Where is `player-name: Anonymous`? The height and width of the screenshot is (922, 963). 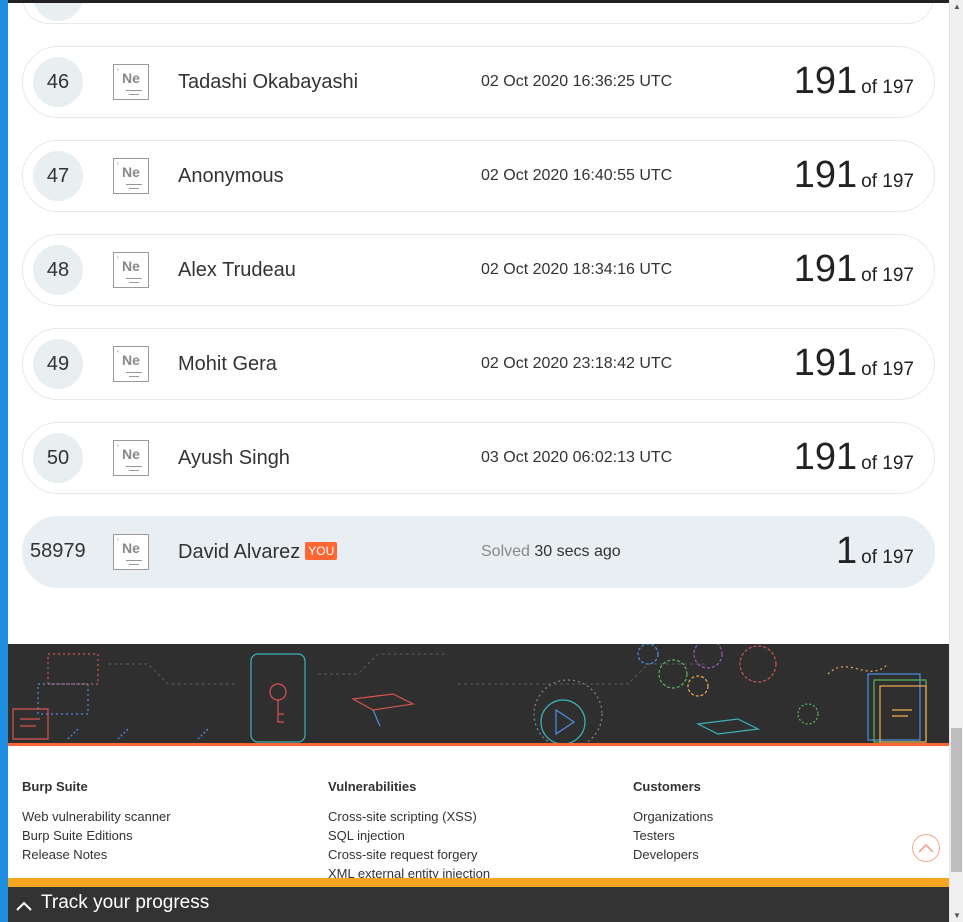 player-name: Anonymous is located at coordinates (231, 176).